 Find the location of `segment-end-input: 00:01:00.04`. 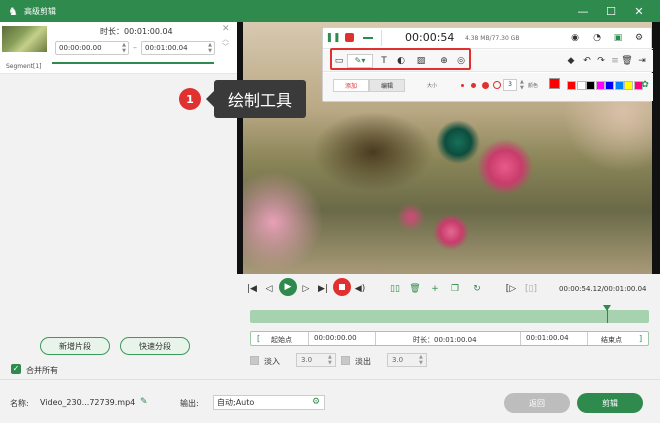

segment-end-input: 00:01:00.04 is located at coordinates (178, 48).